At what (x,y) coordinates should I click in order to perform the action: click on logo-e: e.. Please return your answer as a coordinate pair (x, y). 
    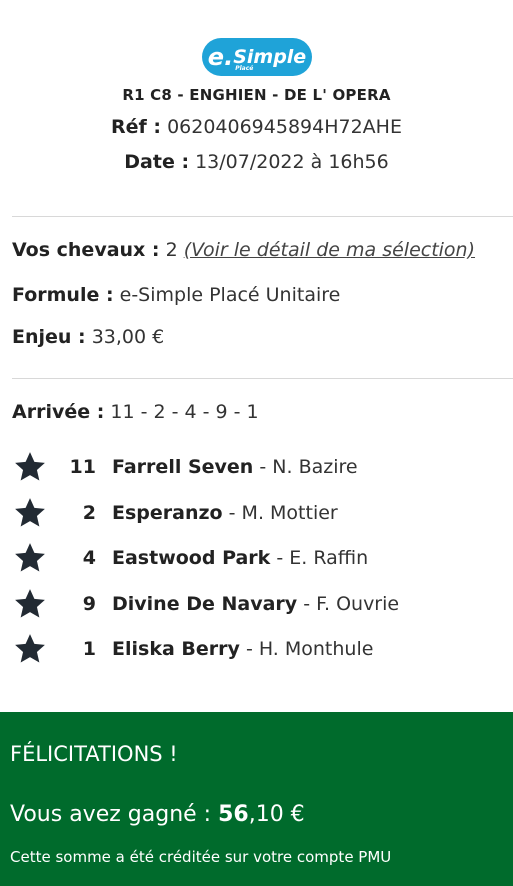
    Looking at the image, I should click on (220, 57).